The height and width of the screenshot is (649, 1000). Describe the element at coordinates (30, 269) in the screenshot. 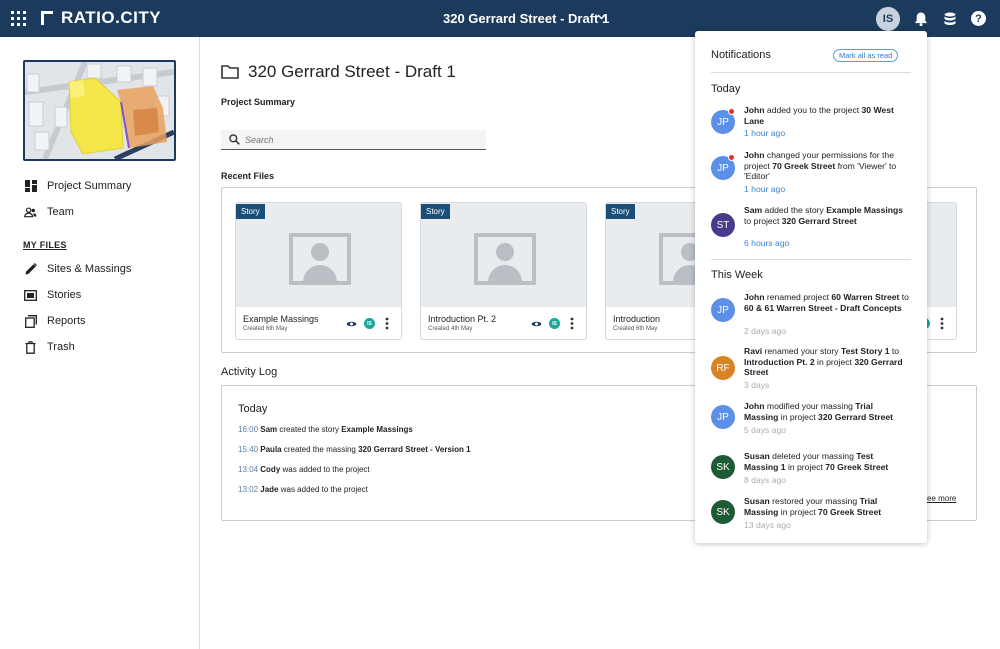

I see `pencil-icon` at that location.